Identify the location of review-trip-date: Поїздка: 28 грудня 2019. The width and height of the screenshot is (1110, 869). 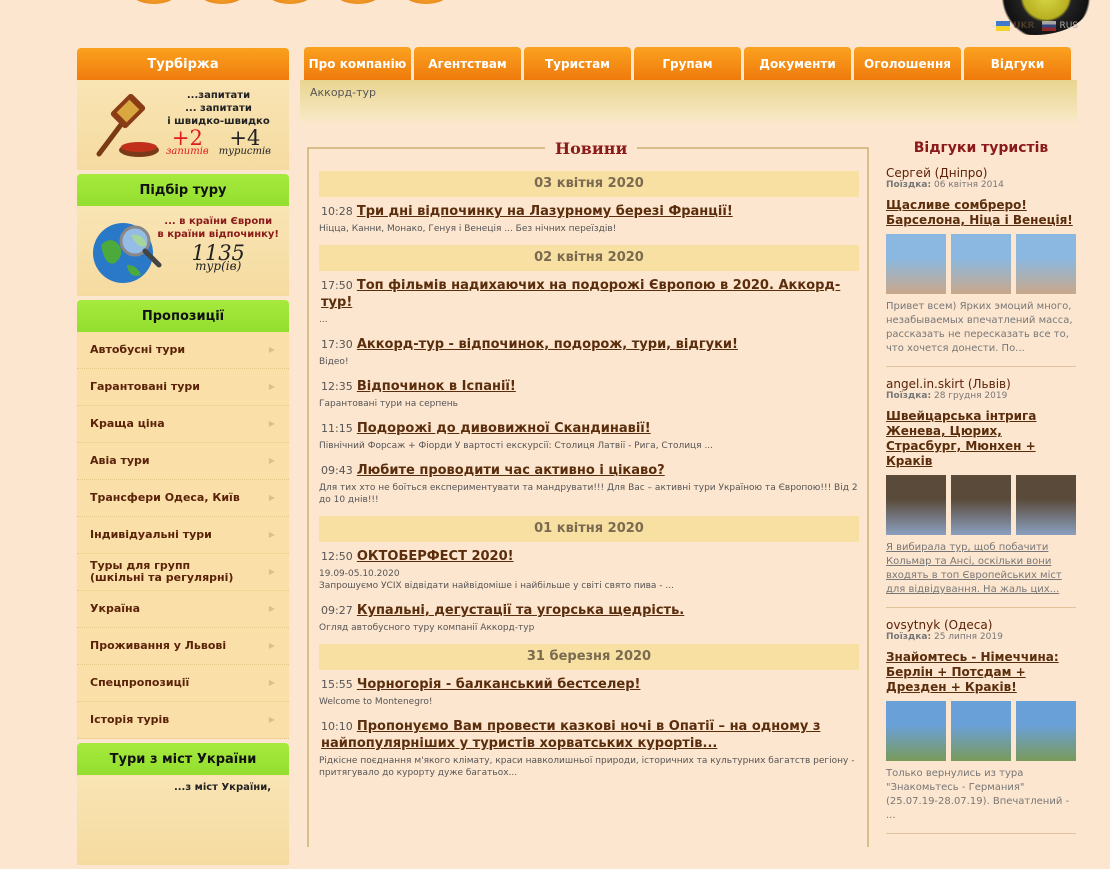
(947, 396).